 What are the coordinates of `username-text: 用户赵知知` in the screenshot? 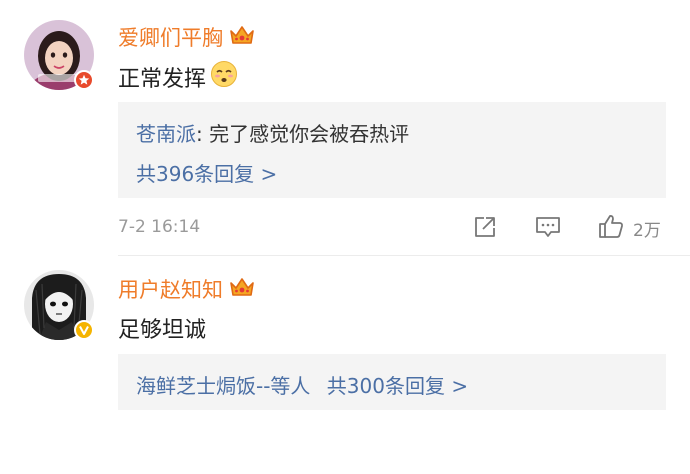 It's located at (170, 289).